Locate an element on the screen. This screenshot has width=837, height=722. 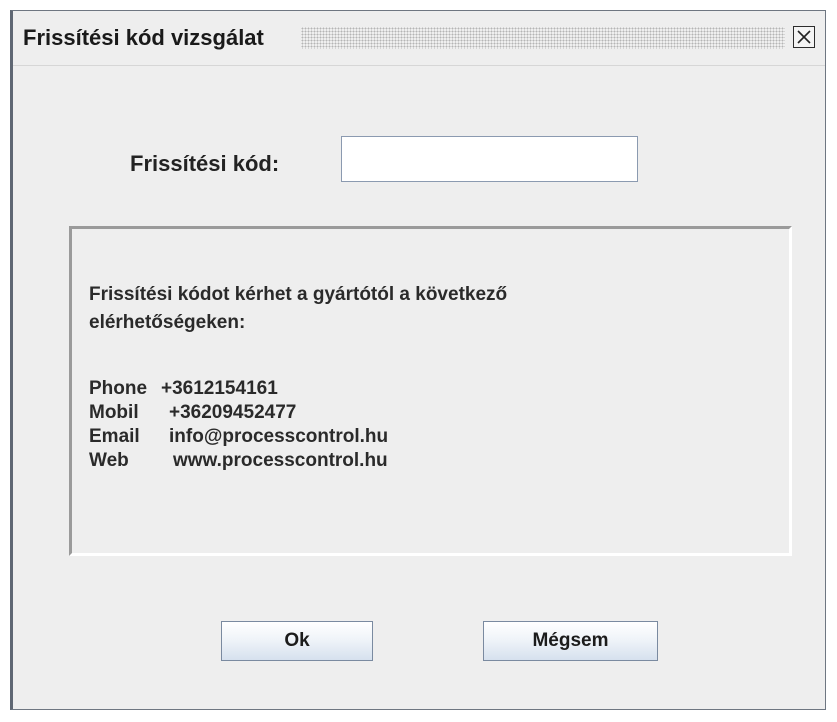
cancel-button: Mégsem is located at coordinates (570, 641).